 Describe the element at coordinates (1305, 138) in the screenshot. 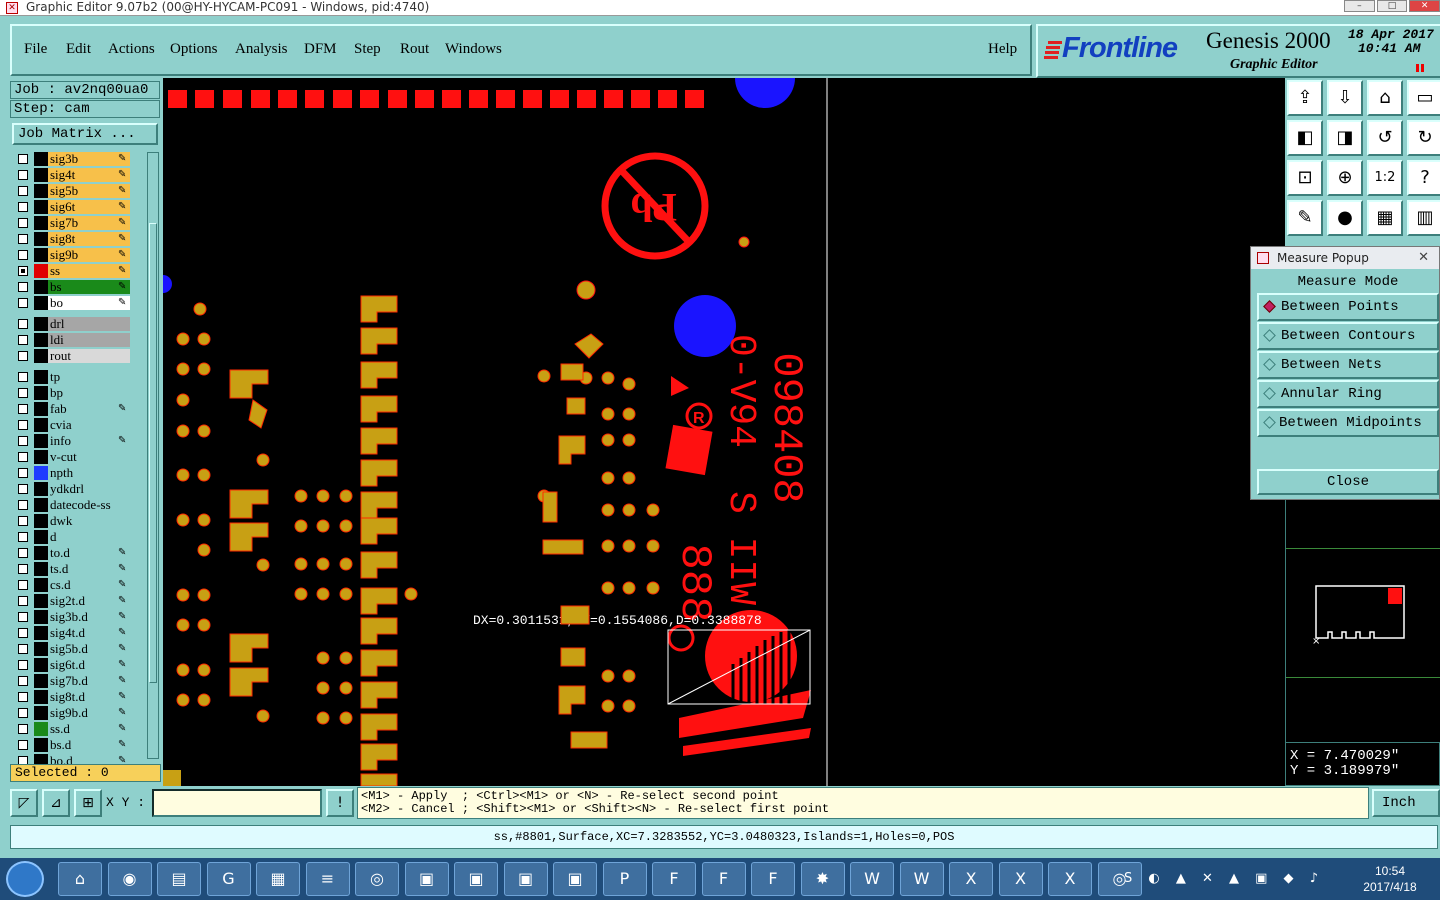

I see `pan-left-icon: ◧` at that location.